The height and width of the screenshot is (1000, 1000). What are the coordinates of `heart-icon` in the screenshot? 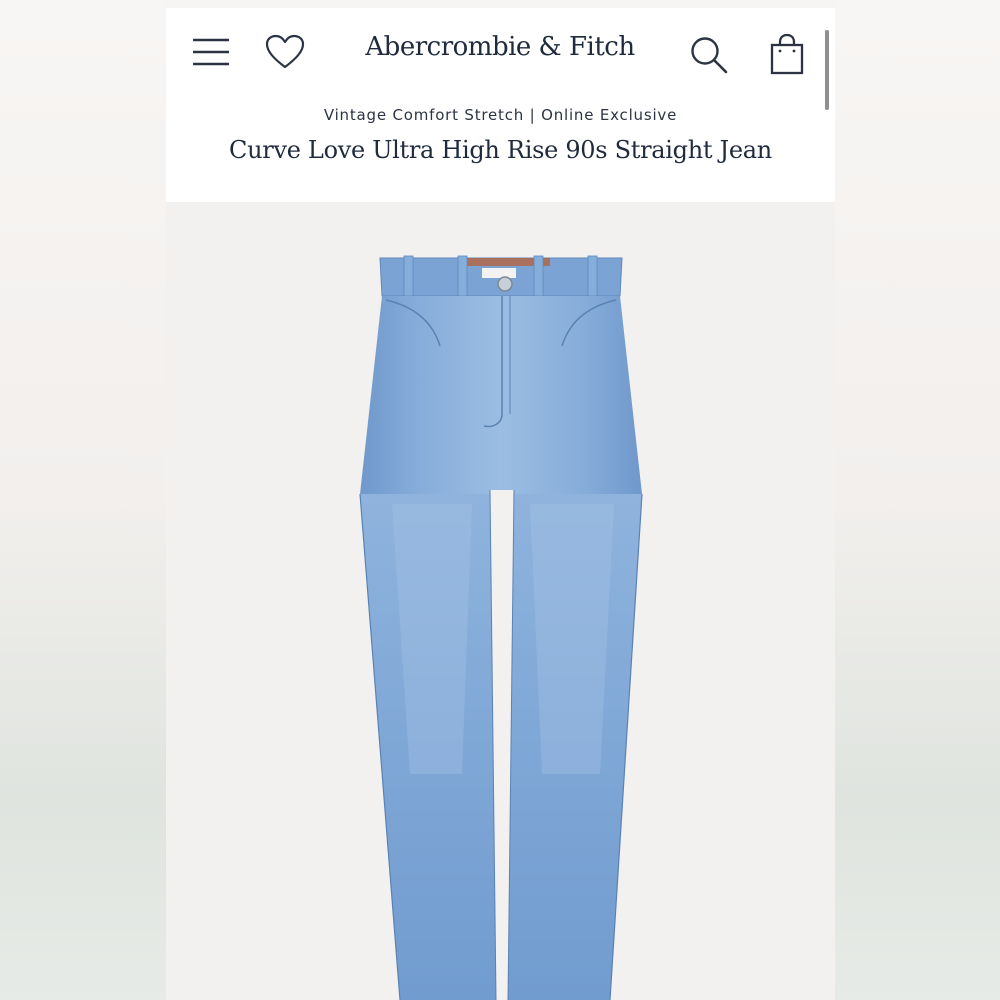 It's located at (285, 51).